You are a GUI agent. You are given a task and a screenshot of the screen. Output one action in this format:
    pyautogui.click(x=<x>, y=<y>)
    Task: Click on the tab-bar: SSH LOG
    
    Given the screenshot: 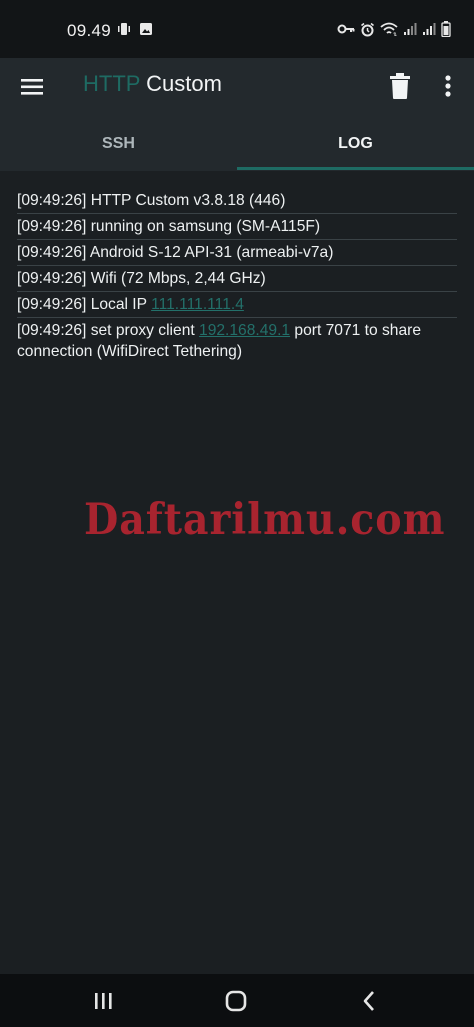 What is the action you would take?
    pyautogui.click(x=237, y=143)
    